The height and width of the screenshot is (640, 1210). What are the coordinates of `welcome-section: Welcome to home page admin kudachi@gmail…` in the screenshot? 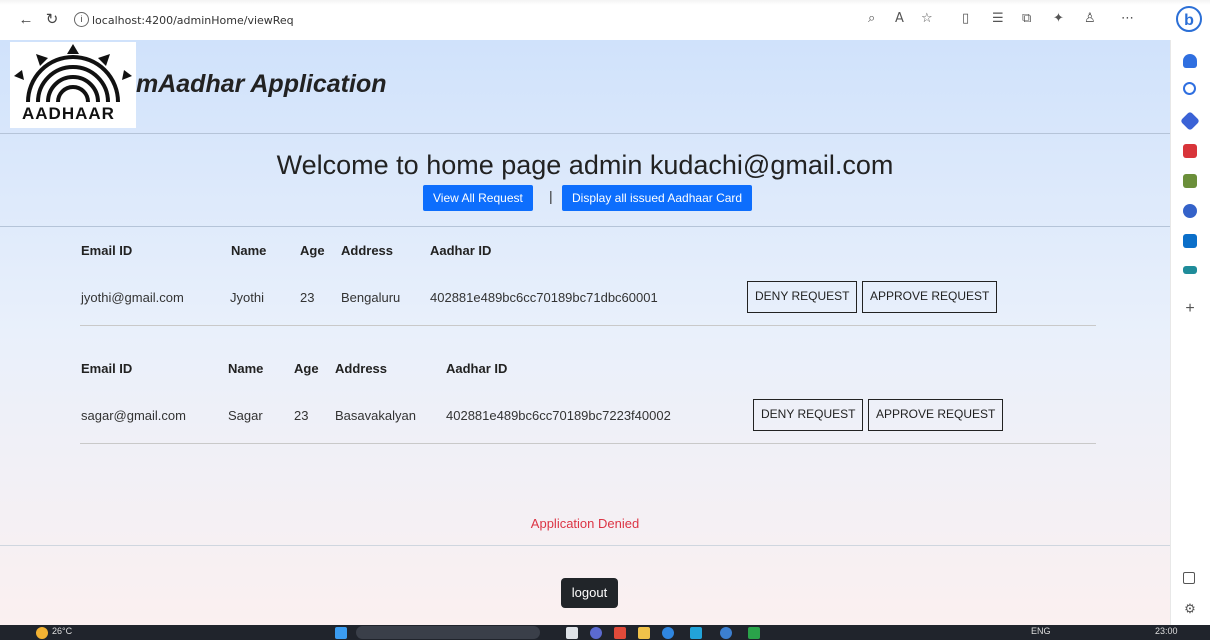 It's located at (585, 180).